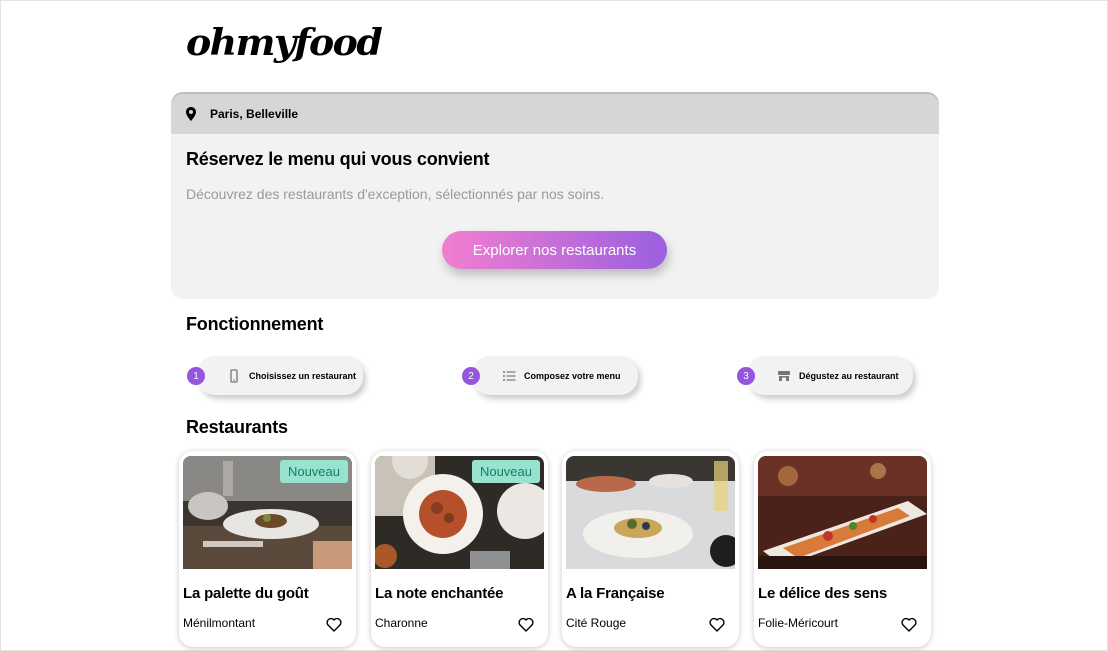 This screenshot has width=1108, height=651. What do you see at coordinates (596, 623) in the screenshot?
I see `restaurant-location: Cité Rouge` at bounding box center [596, 623].